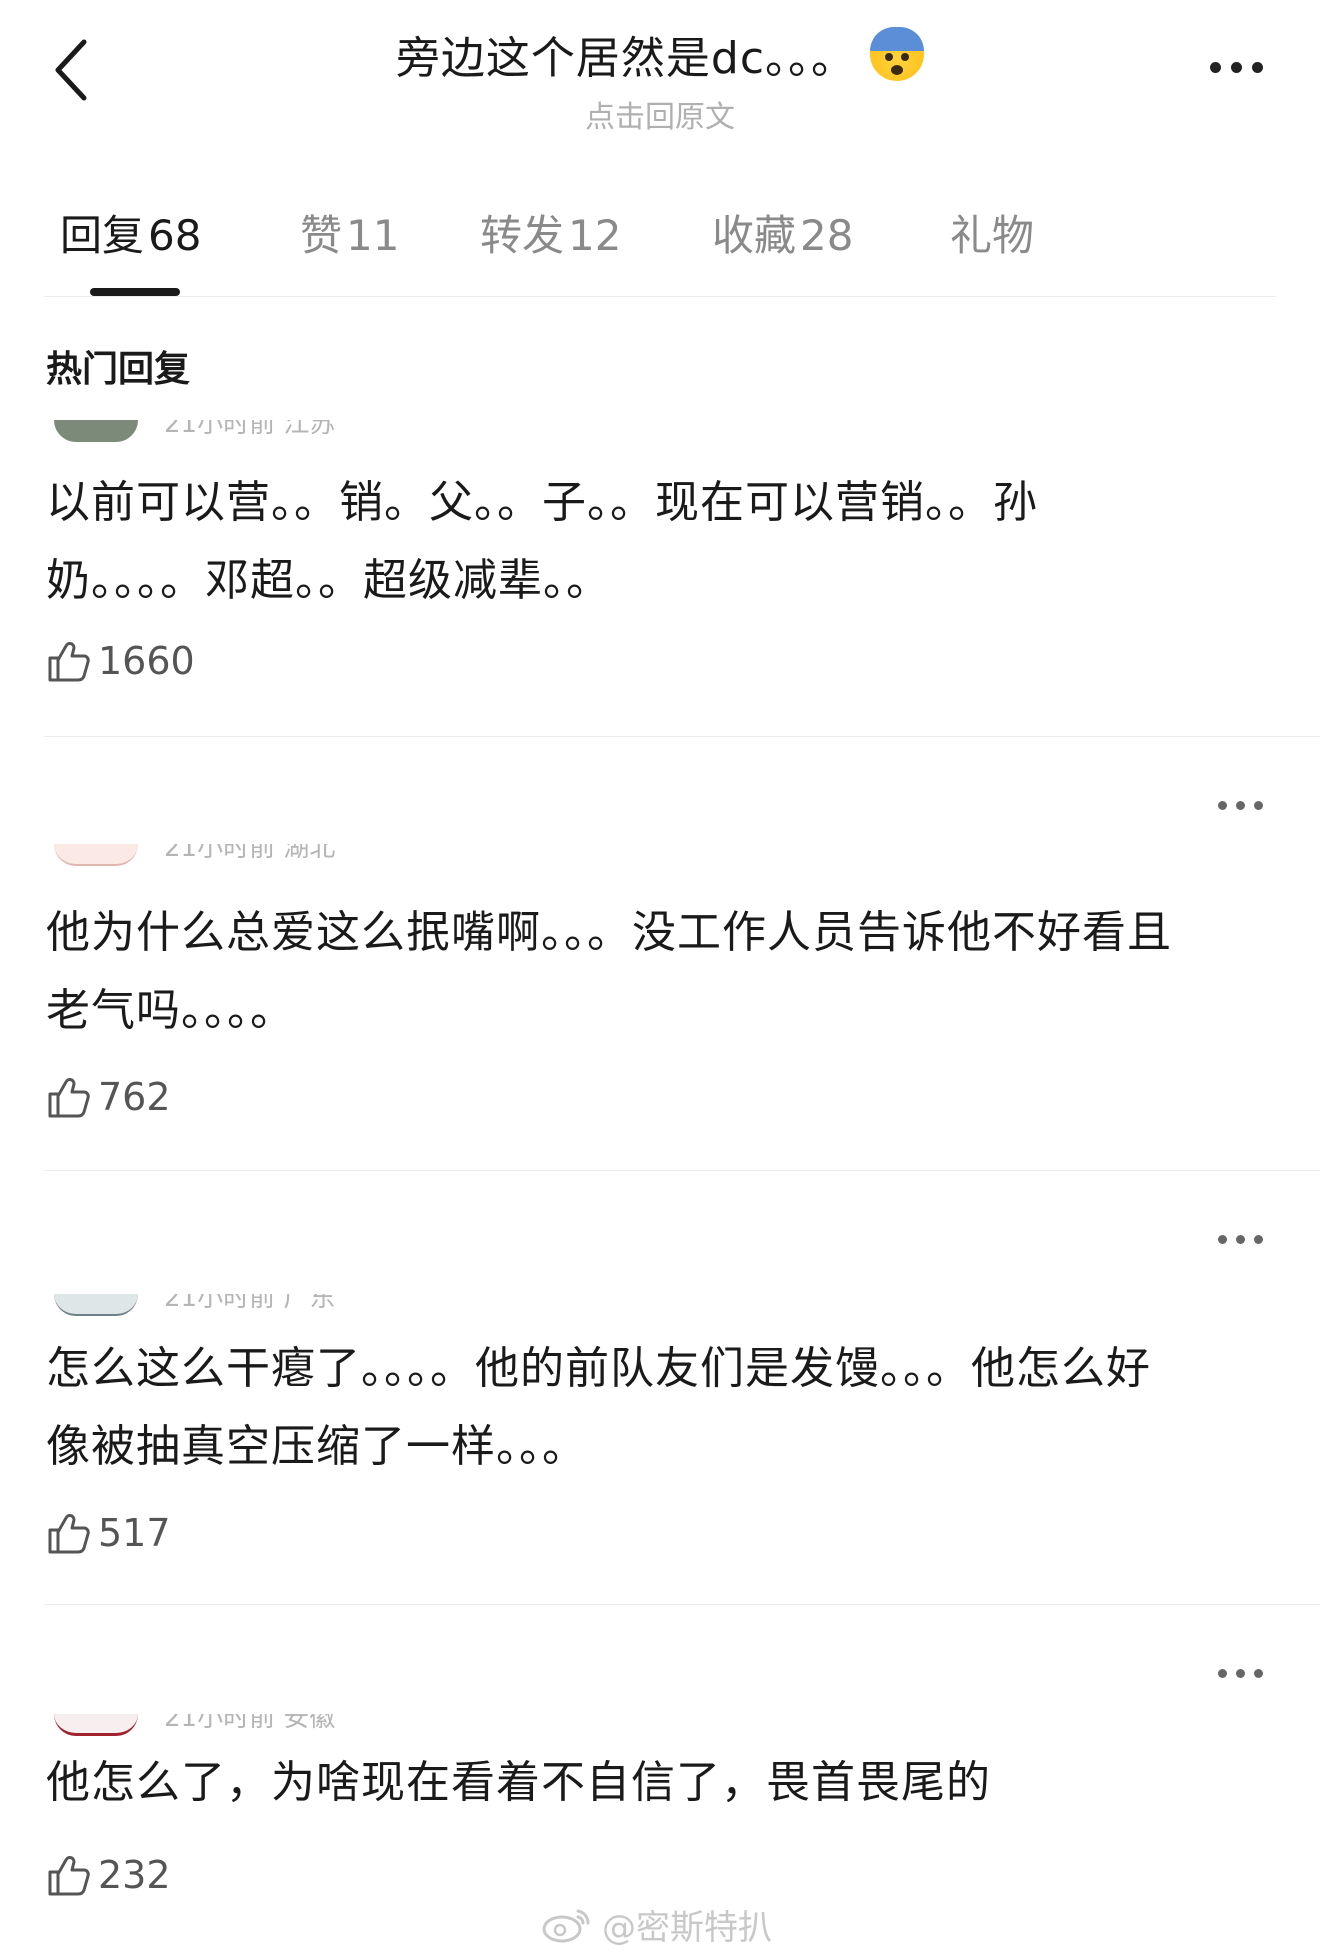 This screenshot has width=1320, height=1959. What do you see at coordinates (626, 58) in the screenshot?
I see `post-title: 旁边这个居然是dc。。。` at bounding box center [626, 58].